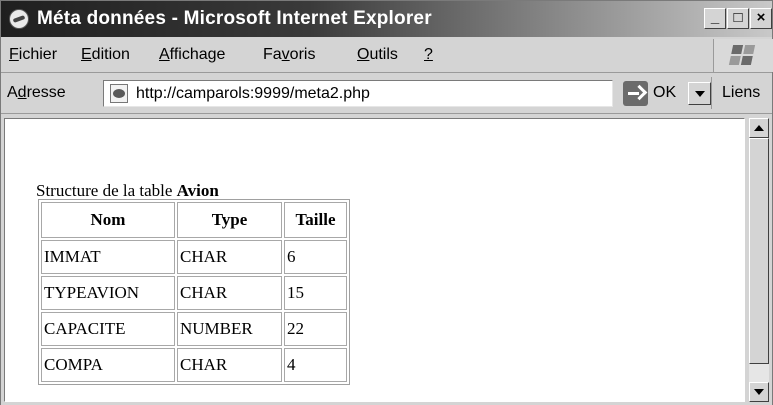  Describe the element at coordinates (315, 293) in the screenshot. I see `cell-taille: 15` at that location.